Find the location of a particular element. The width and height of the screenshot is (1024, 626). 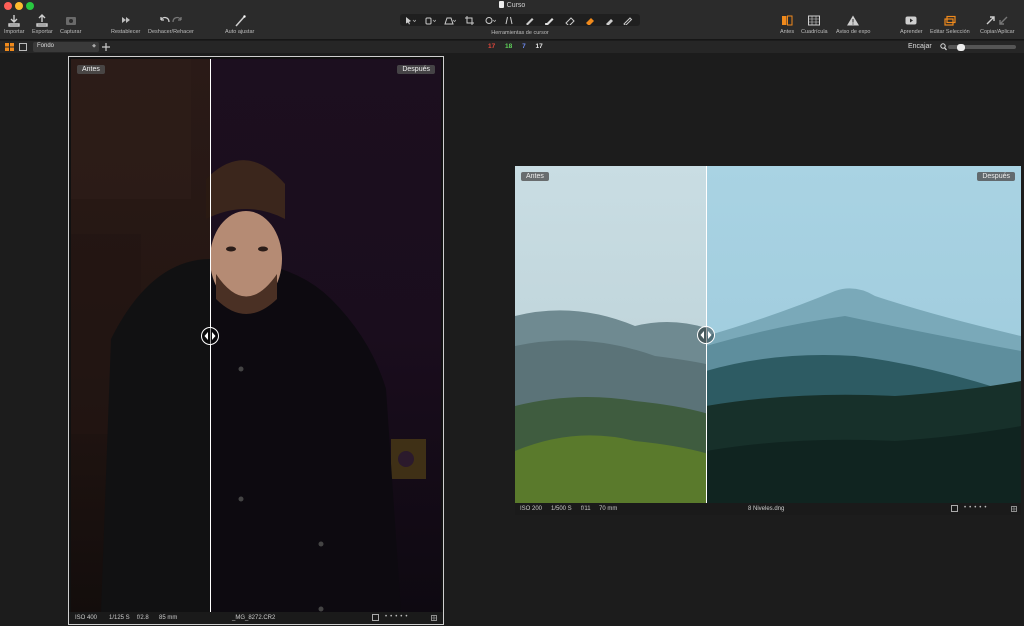

image-counts: 17 18 7 17 is located at coordinates (519, 46).